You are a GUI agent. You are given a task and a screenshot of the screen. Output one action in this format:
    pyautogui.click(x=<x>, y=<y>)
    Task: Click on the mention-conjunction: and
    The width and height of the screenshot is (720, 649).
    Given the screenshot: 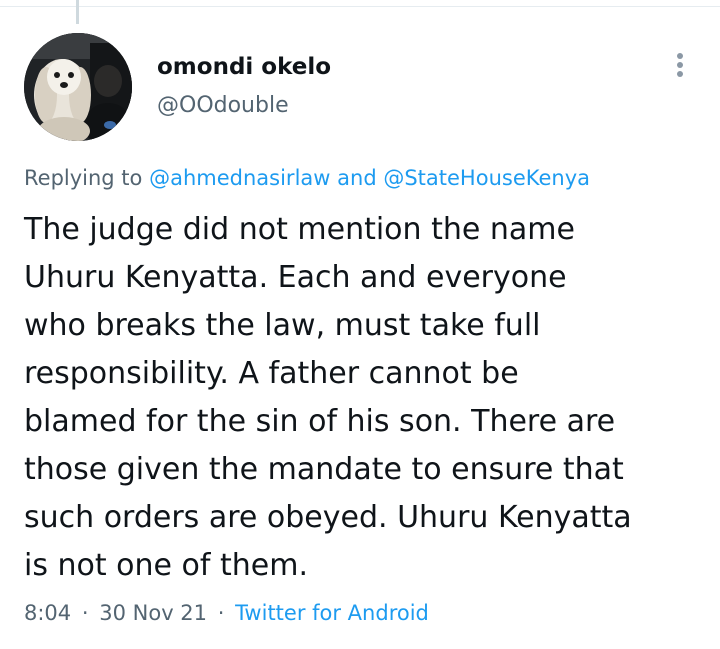 What is the action you would take?
    pyautogui.click(x=357, y=178)
    